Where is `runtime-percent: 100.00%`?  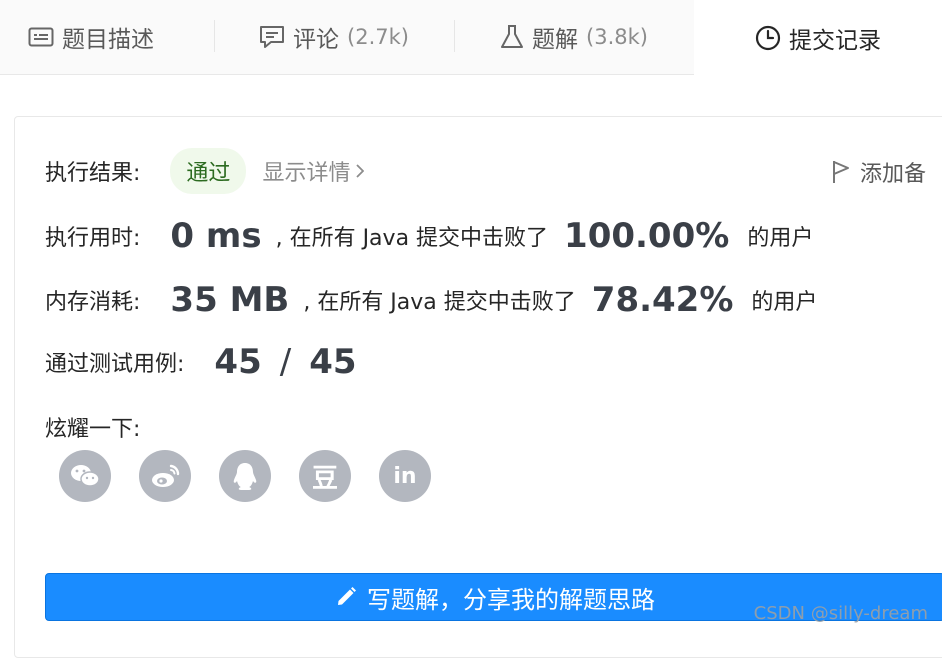 runtime-percent: 100.00% is located at coordinates (647, 236).